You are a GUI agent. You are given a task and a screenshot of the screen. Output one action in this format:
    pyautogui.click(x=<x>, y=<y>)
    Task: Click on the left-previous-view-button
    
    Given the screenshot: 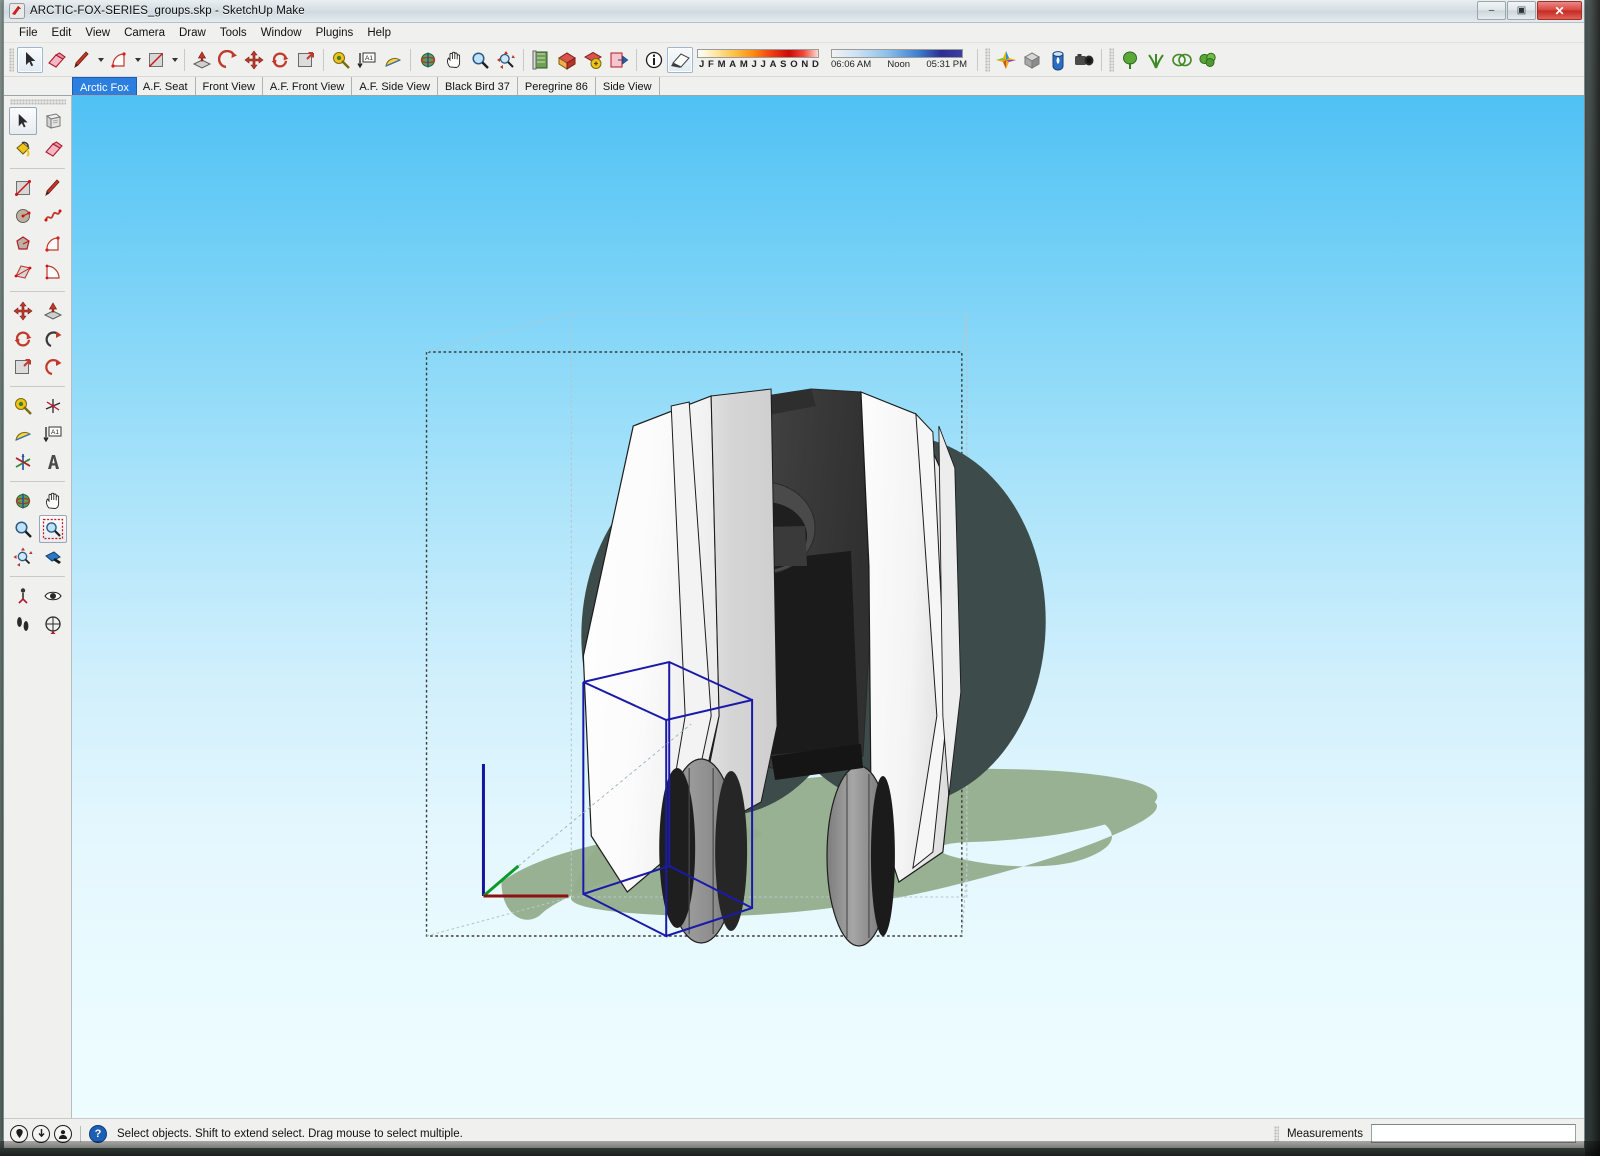 What is the action you would take?
    pyautogui.click(x=53, y=557)
    